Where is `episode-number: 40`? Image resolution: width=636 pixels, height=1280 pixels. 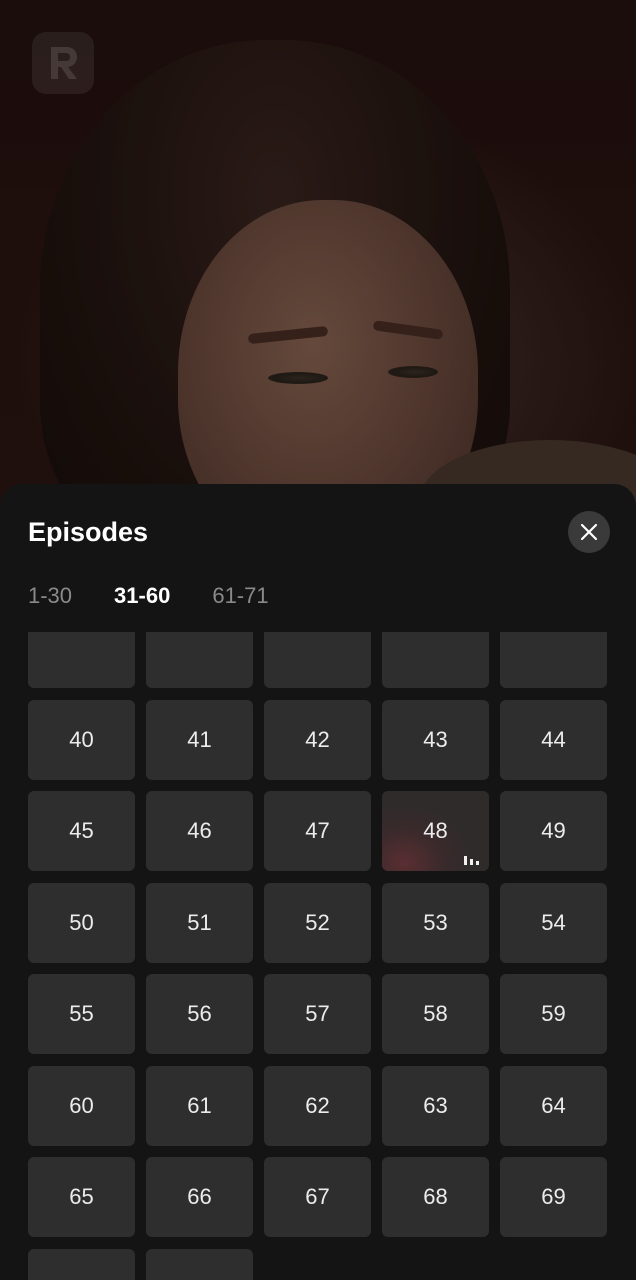 episode-number: 40 is located at coordinates (81, 739).